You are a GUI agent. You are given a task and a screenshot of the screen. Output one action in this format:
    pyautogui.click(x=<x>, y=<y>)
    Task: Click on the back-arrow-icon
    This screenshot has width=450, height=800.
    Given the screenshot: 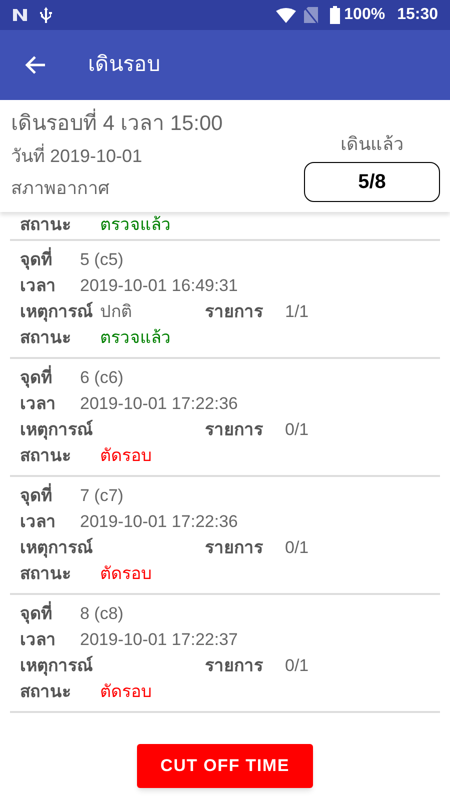 What is the action you would take?
    pyautogui.click(x=35, y=65)
    